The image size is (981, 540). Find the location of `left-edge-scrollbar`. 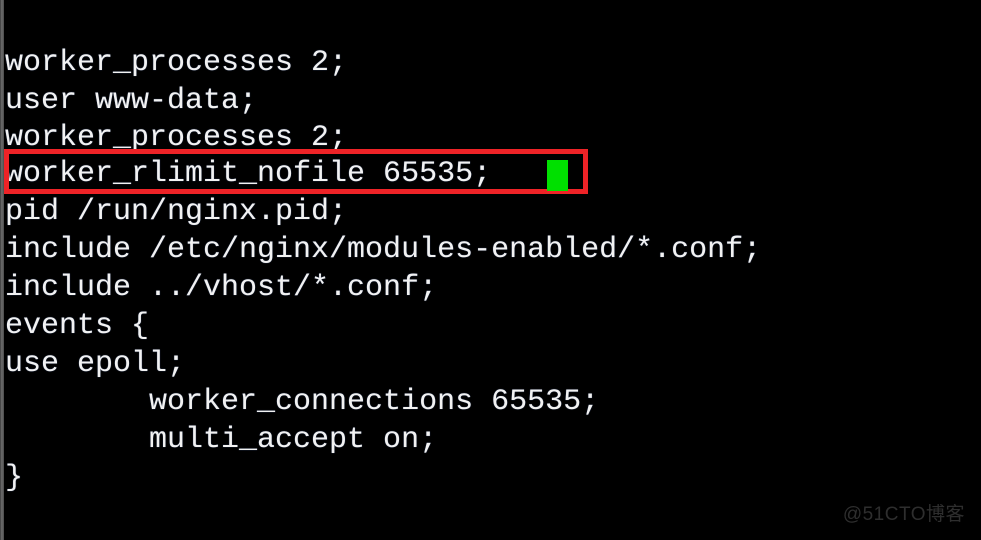

left-edge-scrollbar is located at coordinates (2, 270).